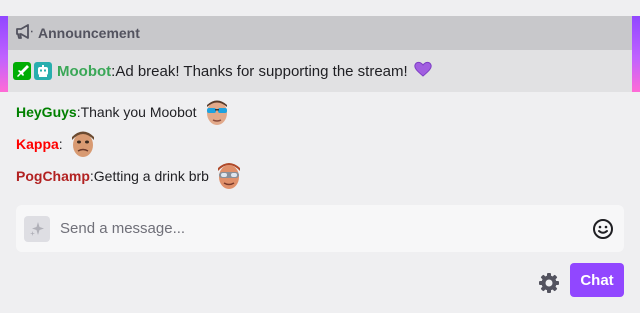 This screenshot has height=313, width=640. What do you see at coordinates (89, 33) in the screenshot?
I see `announcement-label: Announcement` at bounding box center [89, 33].